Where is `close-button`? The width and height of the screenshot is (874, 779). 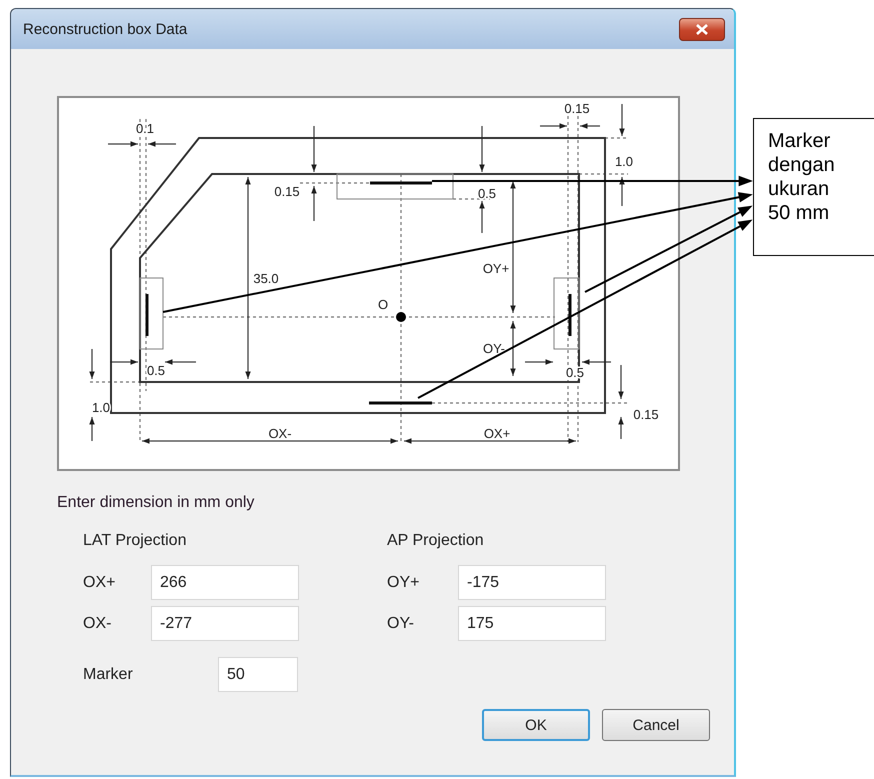 close-button is located at coordinates (702, 29).